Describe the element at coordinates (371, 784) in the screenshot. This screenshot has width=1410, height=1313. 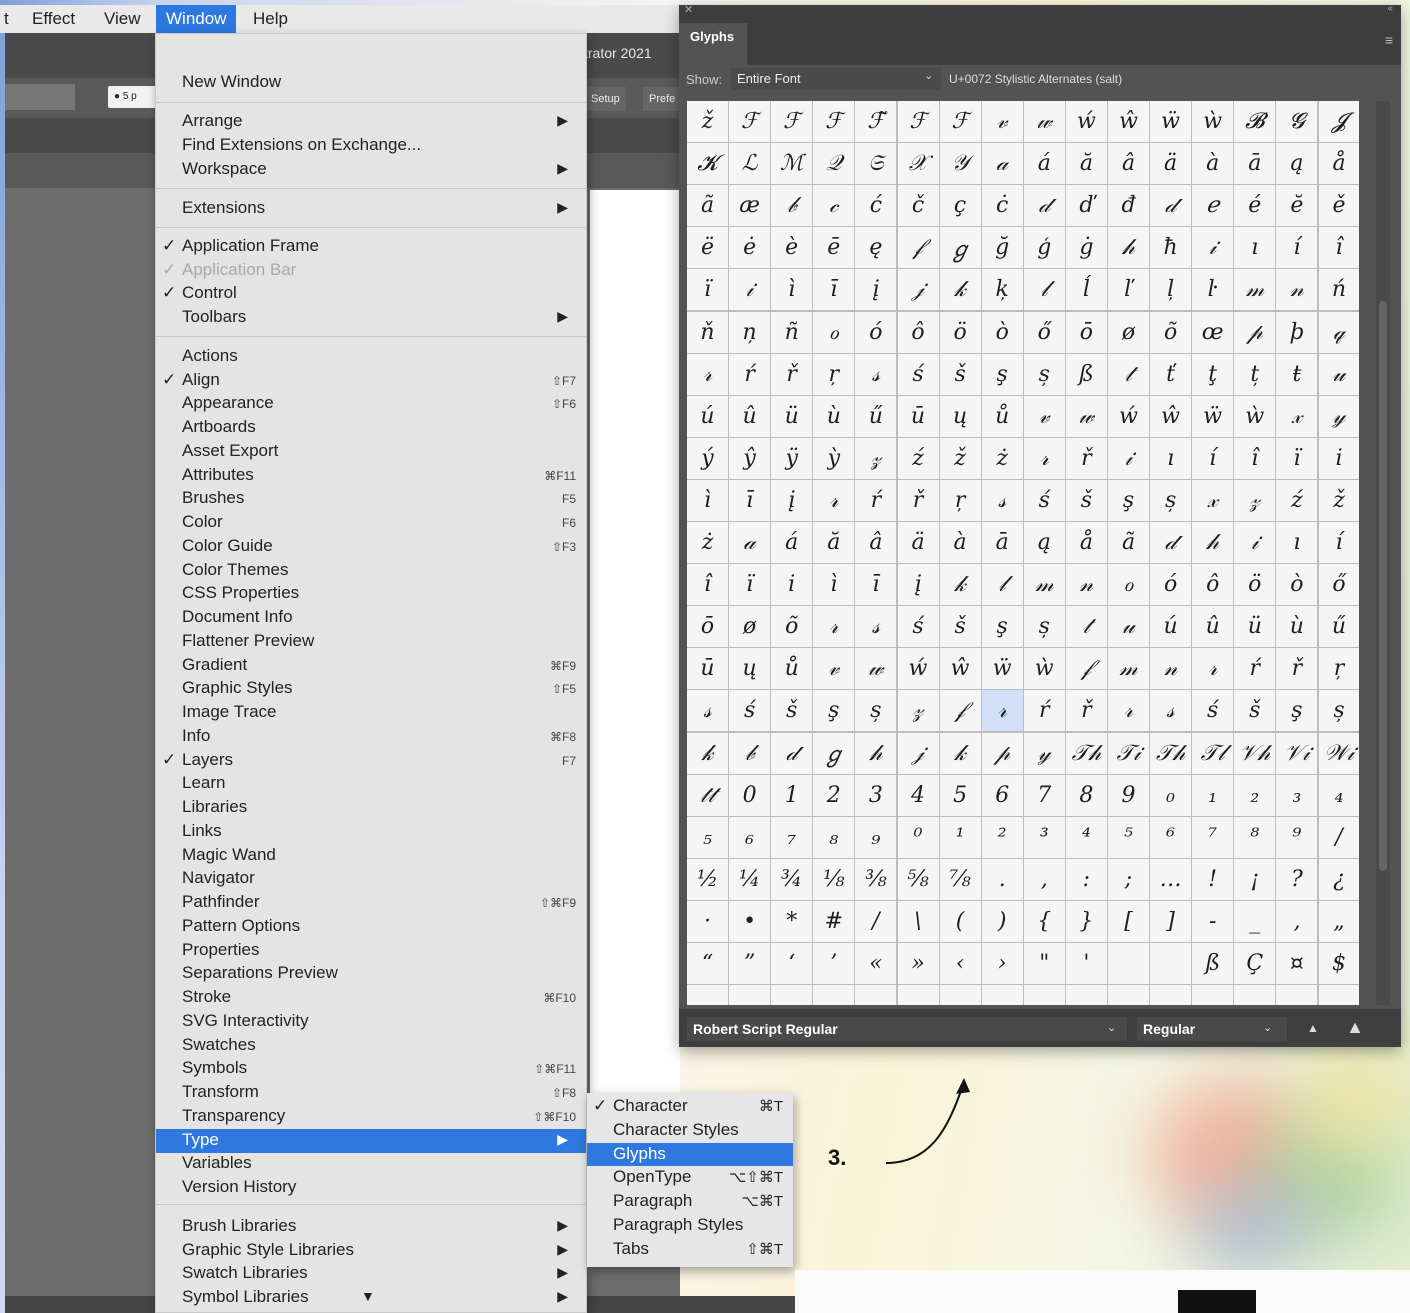
I see `menu-item-learn: Learn` at that location.